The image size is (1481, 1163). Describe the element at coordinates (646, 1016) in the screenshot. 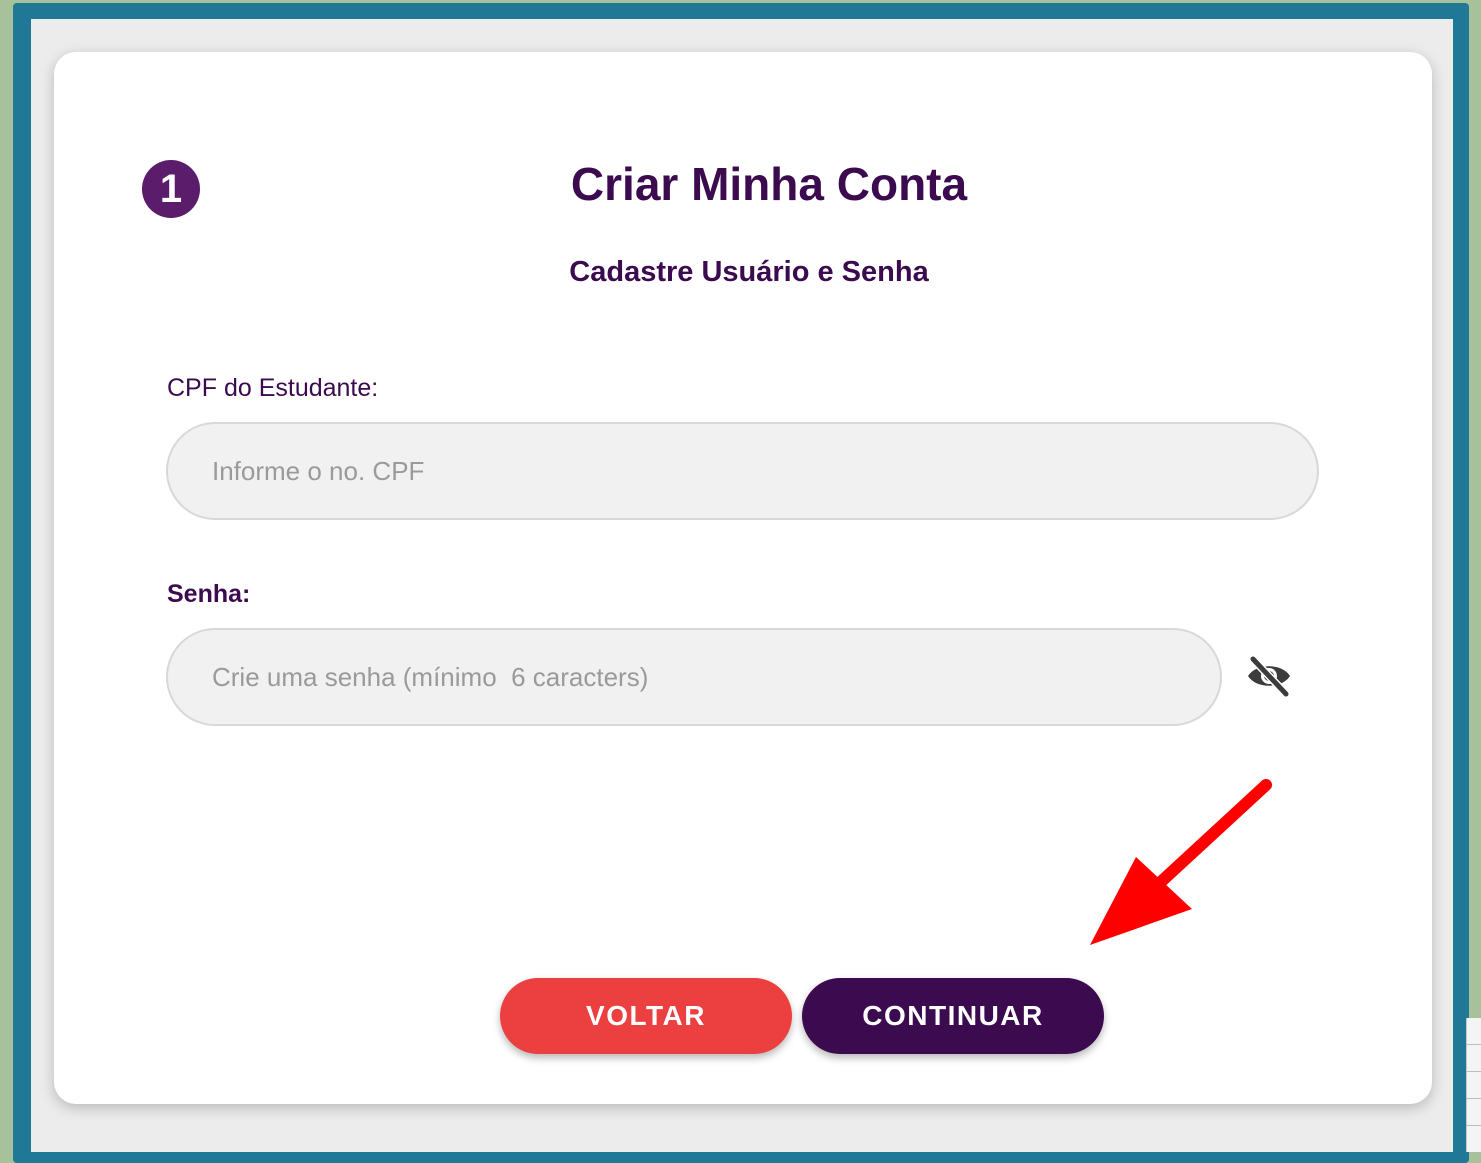

I see `voltar-button: VOLTAR` at that location.